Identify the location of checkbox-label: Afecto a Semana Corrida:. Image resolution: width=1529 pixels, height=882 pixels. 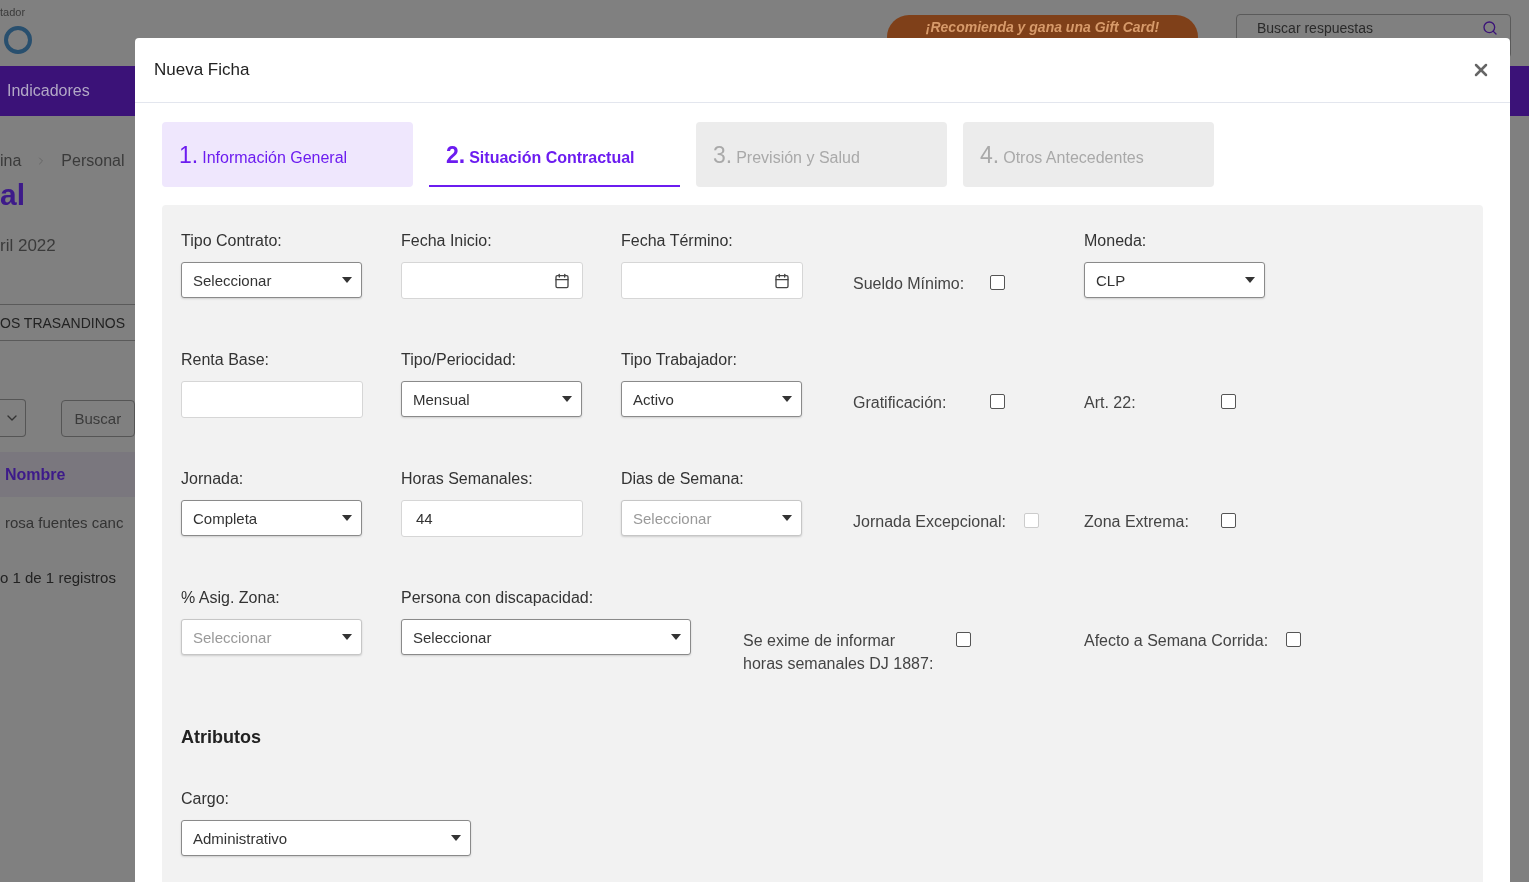
(1176, 641).